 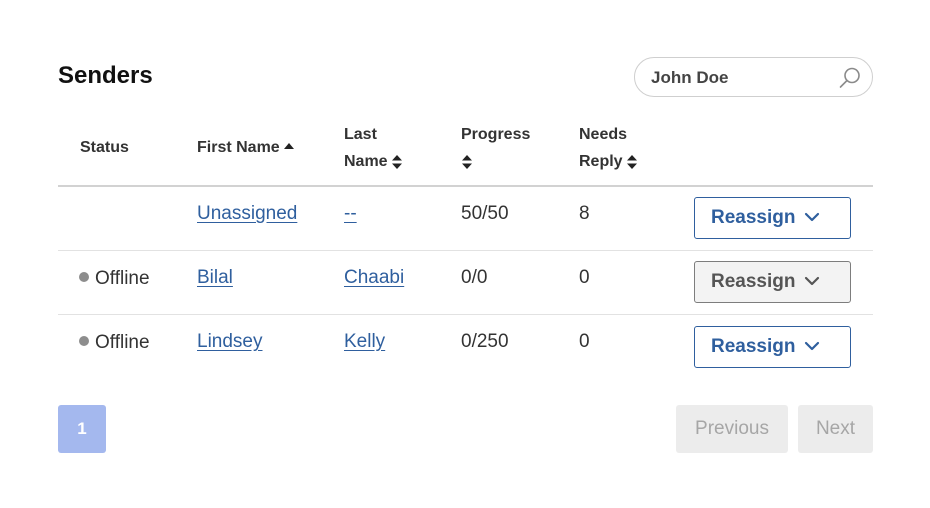 What do you see at coordinates (474, 277) in the screenshot?
I see `progress-value: 0/0` at bounding box center [474, 277].